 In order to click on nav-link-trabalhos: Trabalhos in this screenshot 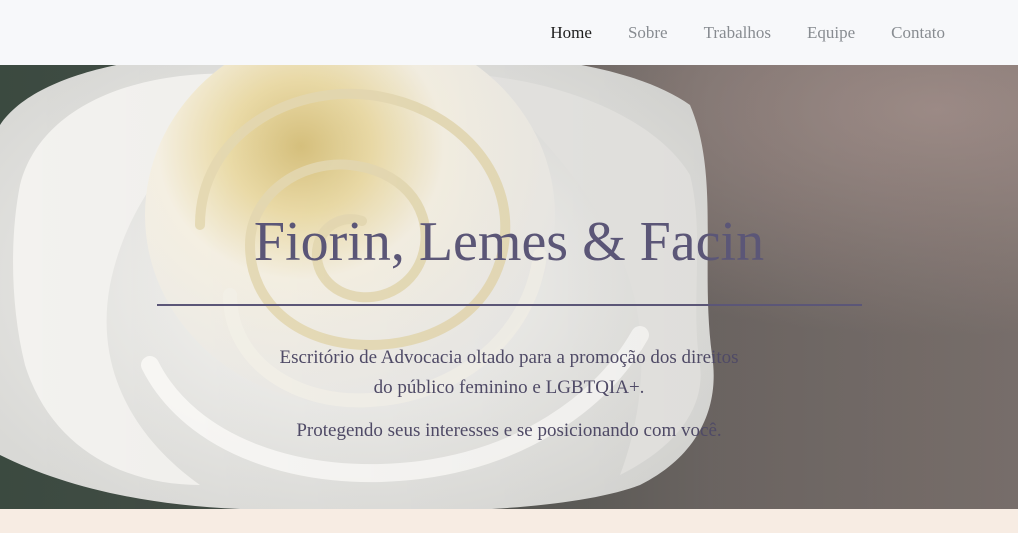, I will do `click(737, 33)`.